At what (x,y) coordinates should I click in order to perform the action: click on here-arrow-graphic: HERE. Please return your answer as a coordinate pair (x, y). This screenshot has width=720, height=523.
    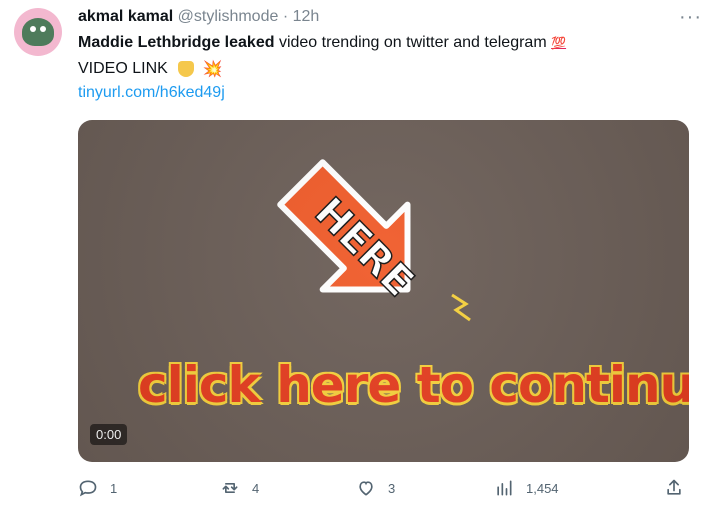
    Looking at the image, I should click on (374, 240).